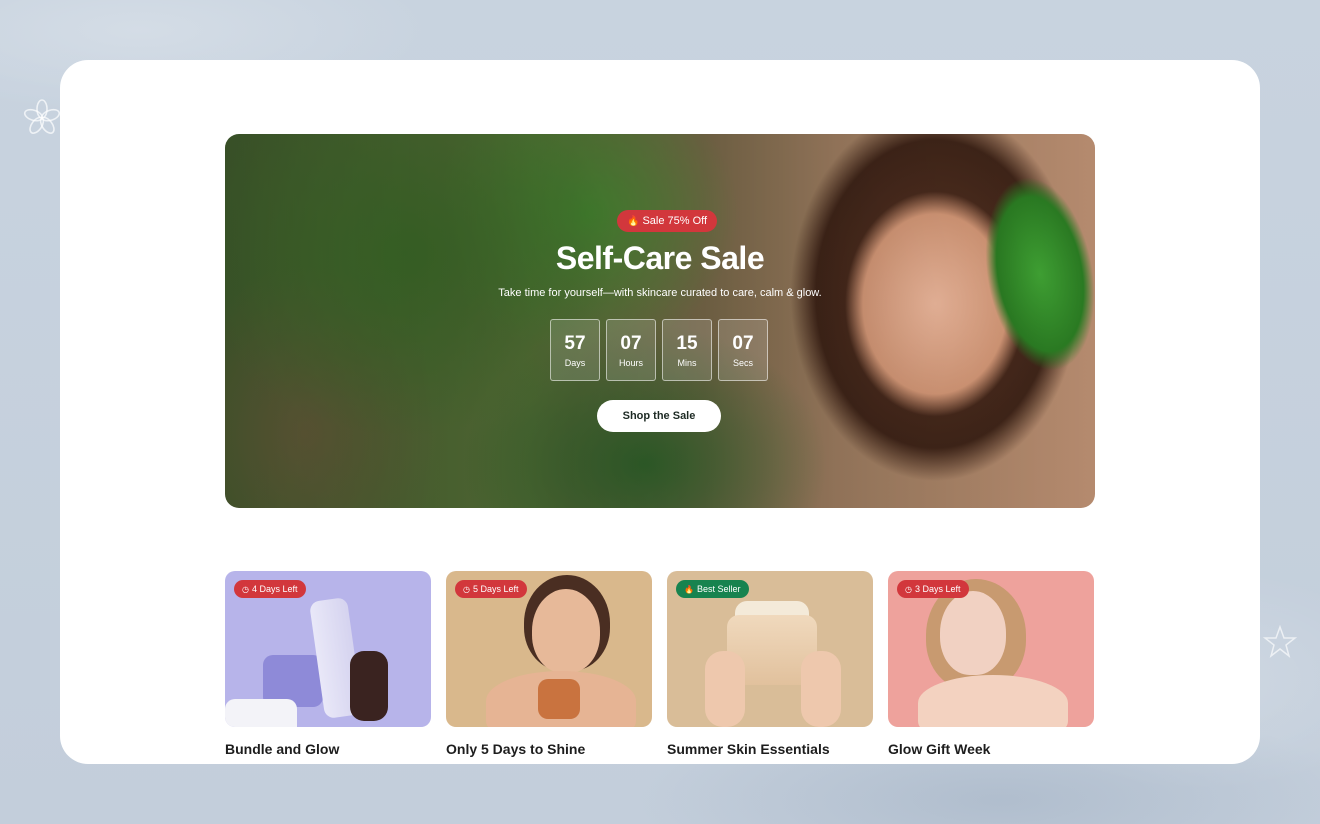 The width and height of the screenshot is (1320, 824). I want to click on card-badge: 🔥 Best Seller, so click(712, 589).